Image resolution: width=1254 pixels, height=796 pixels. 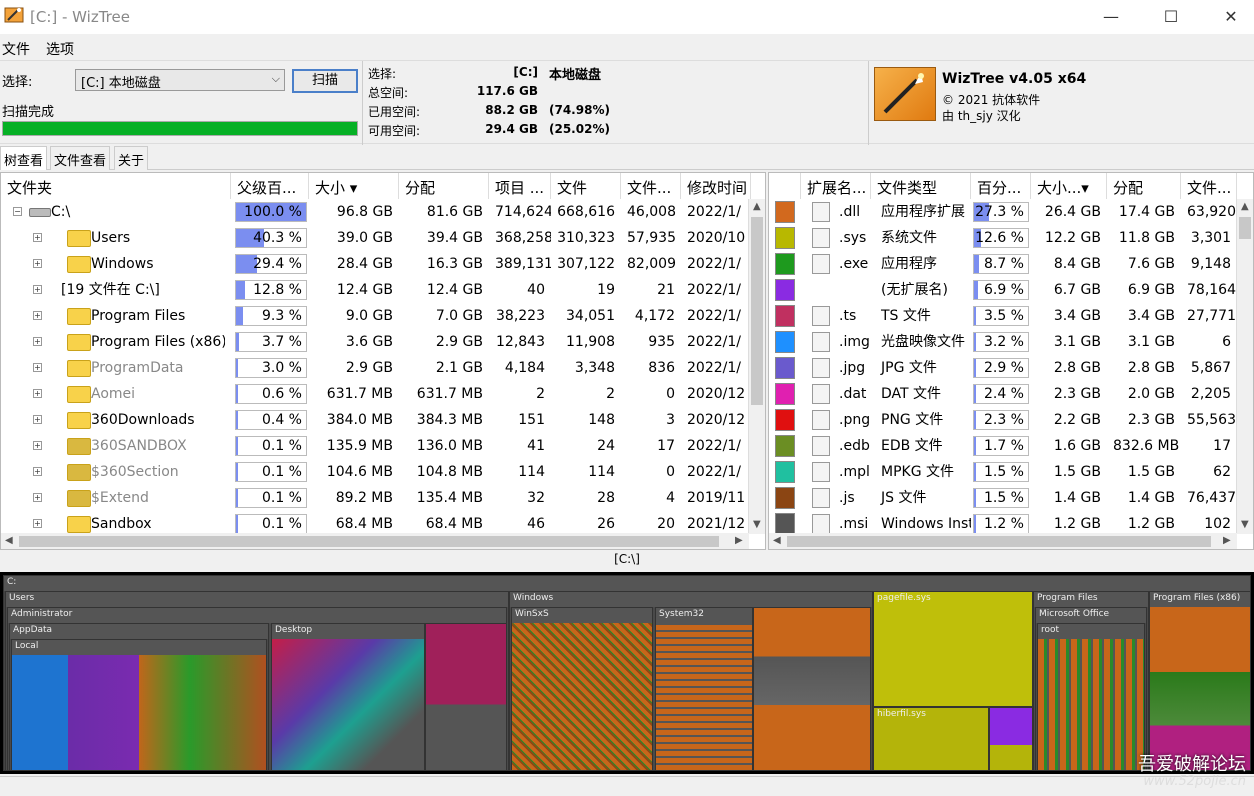 I want to click on tree-column-header: 修改时间, so click(x=716, y=186).